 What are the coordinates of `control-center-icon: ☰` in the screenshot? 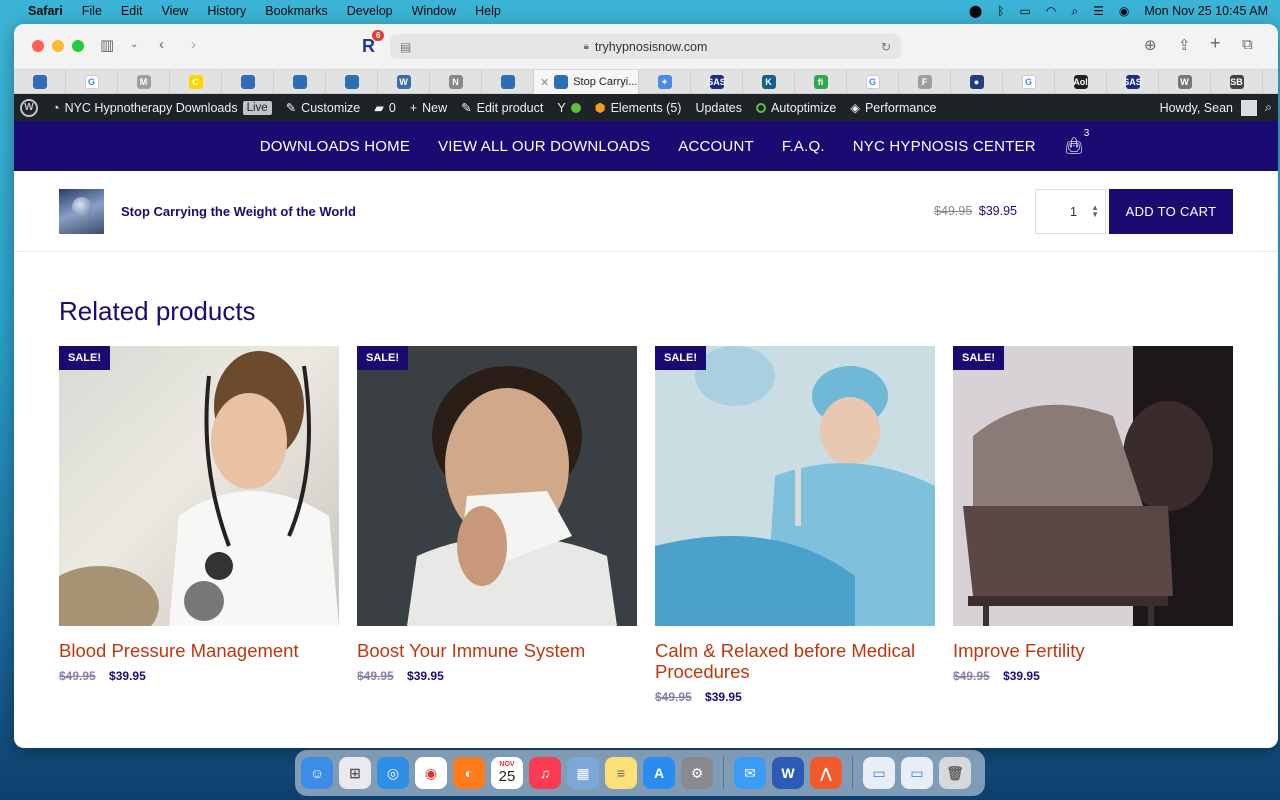 It's located at (1098, 11).